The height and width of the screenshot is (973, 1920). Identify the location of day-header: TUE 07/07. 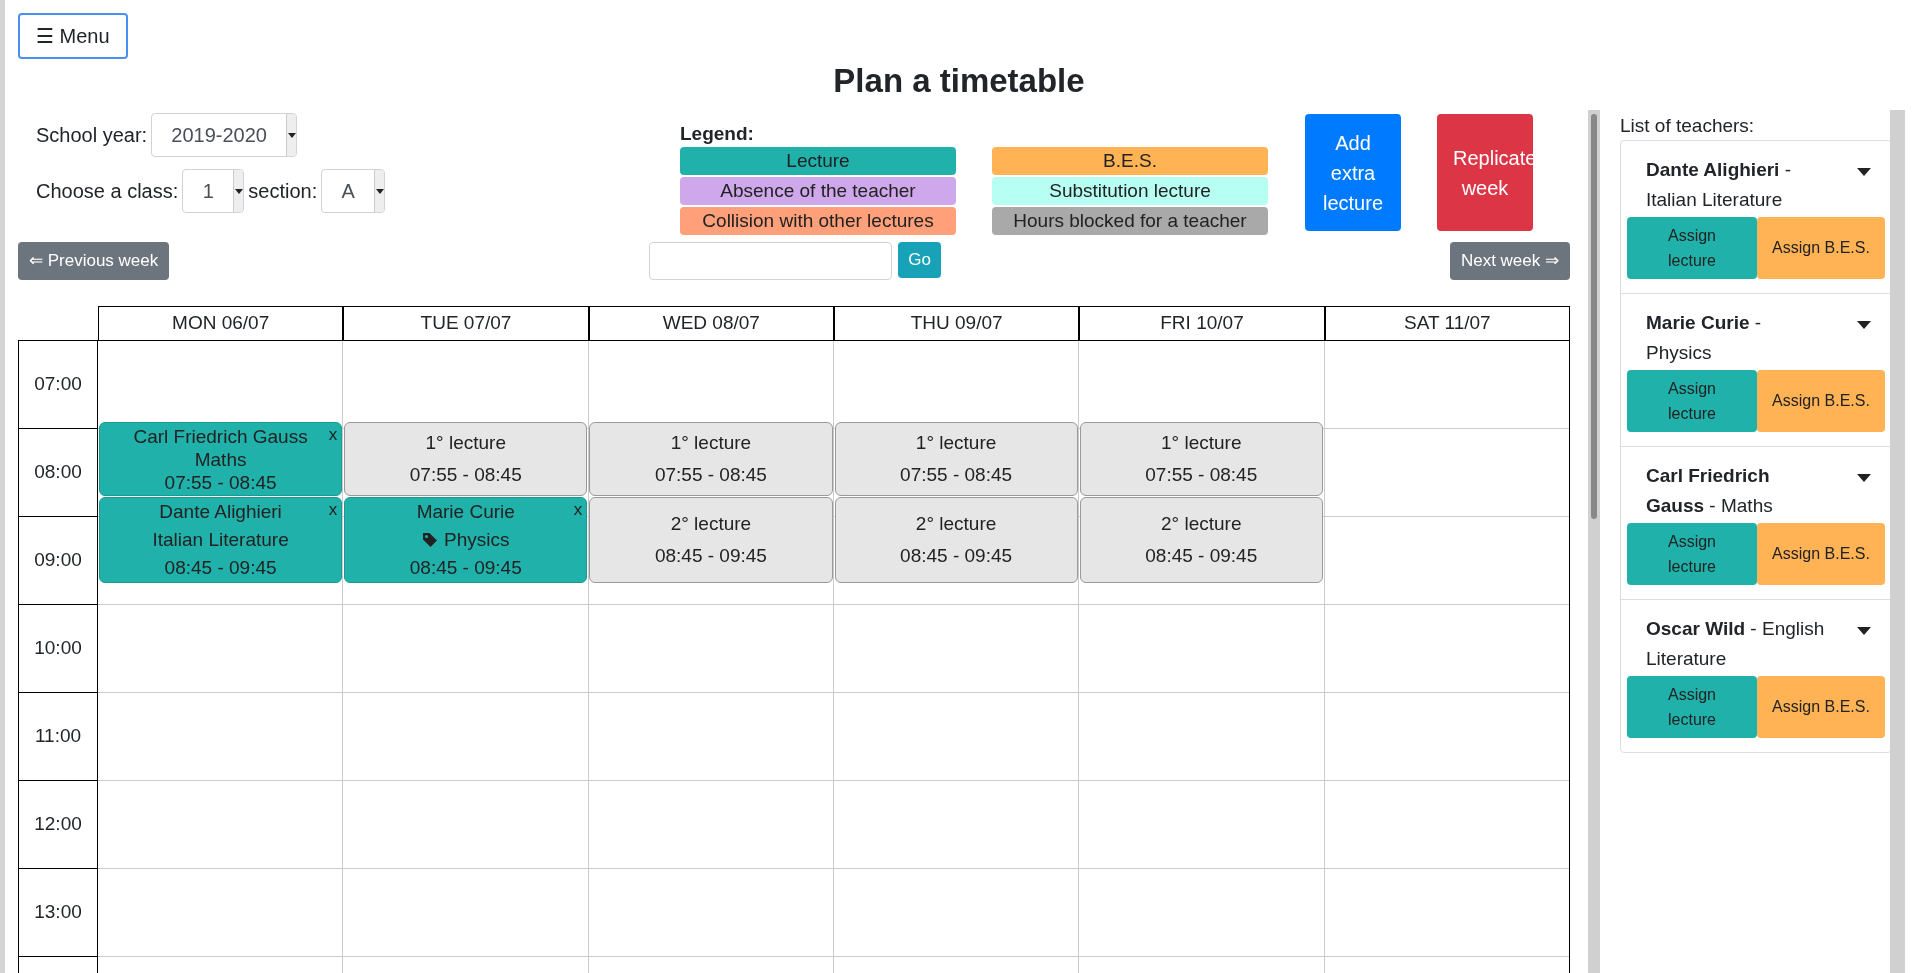
(466, 323).